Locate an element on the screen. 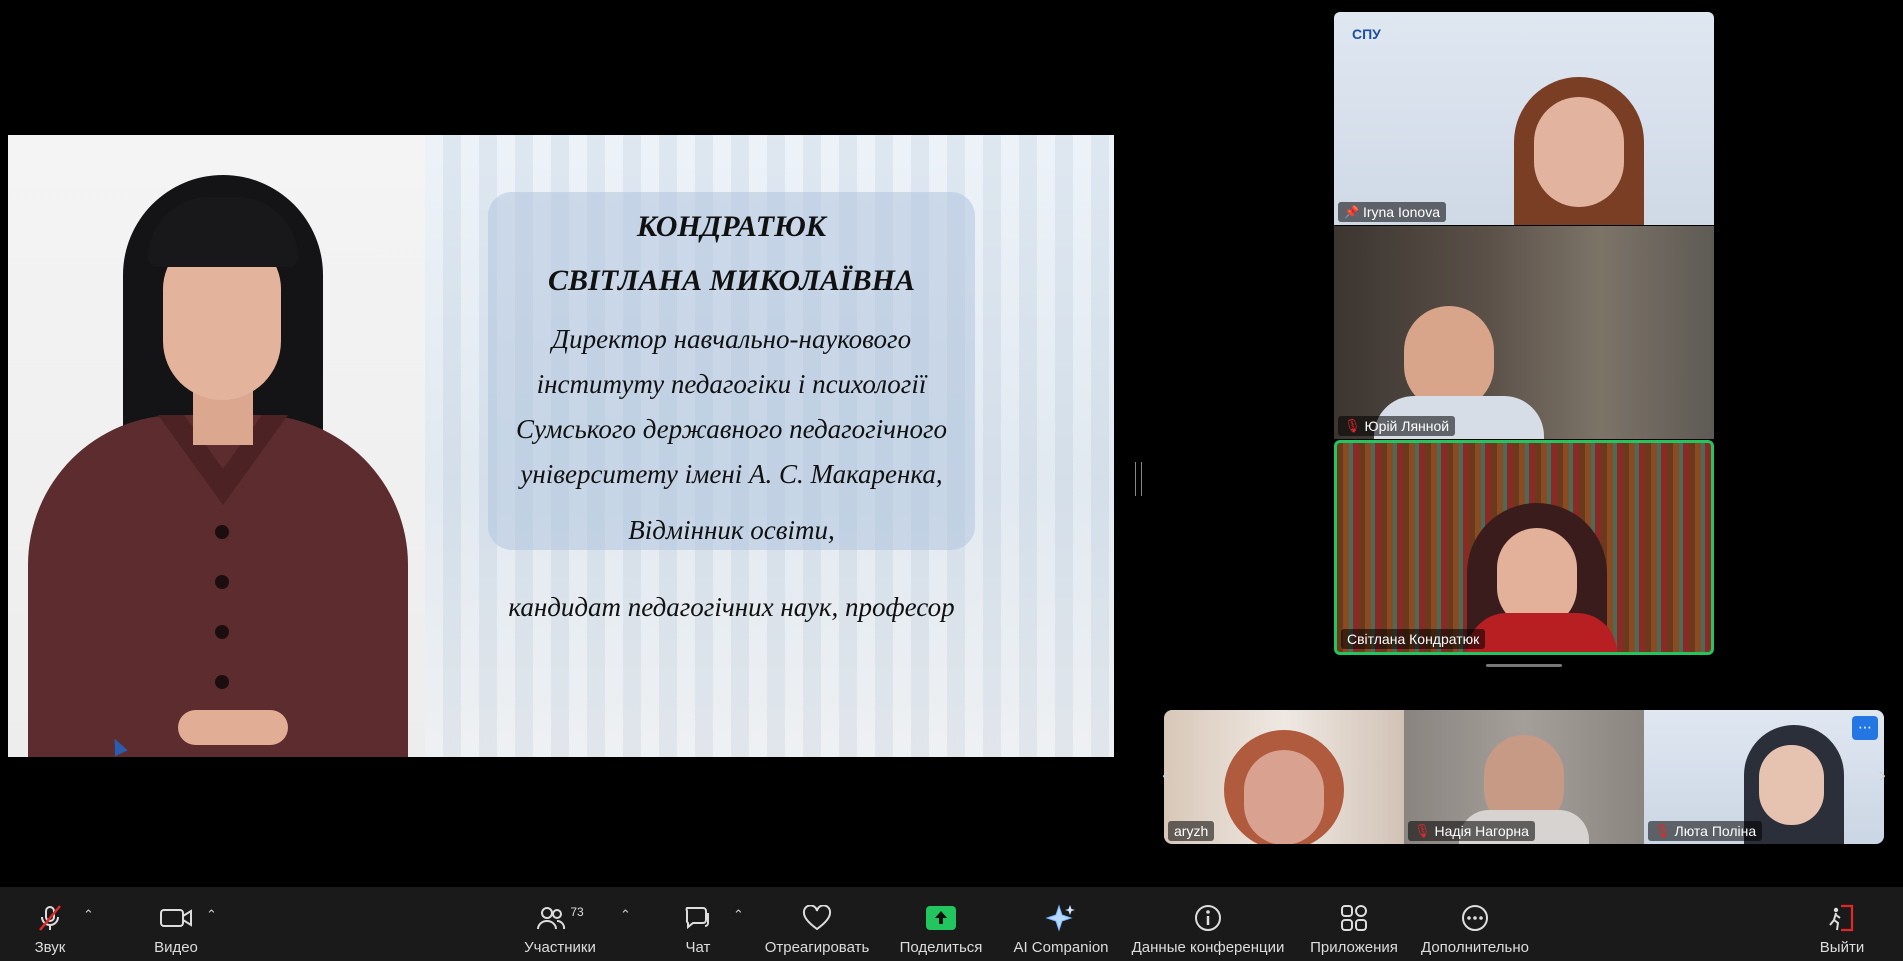 This screenshot has height=961, width=1903. video-tile: ⋯ 🎙 Люта Поліна is located at coordinates (1764, 777).